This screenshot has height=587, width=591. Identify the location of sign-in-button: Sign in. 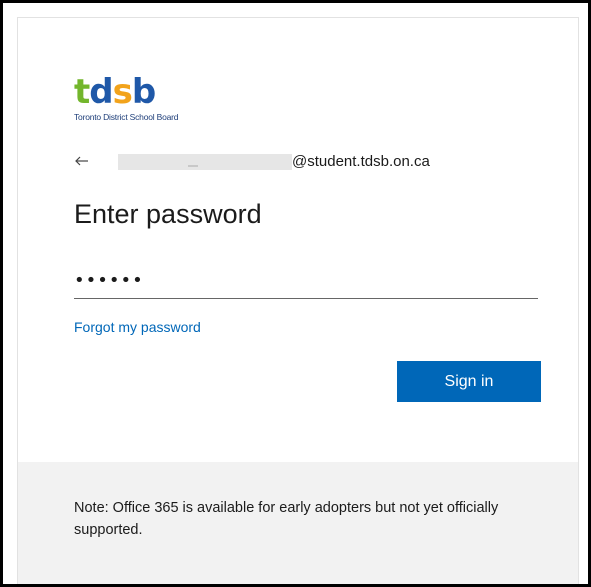
(469, 381).